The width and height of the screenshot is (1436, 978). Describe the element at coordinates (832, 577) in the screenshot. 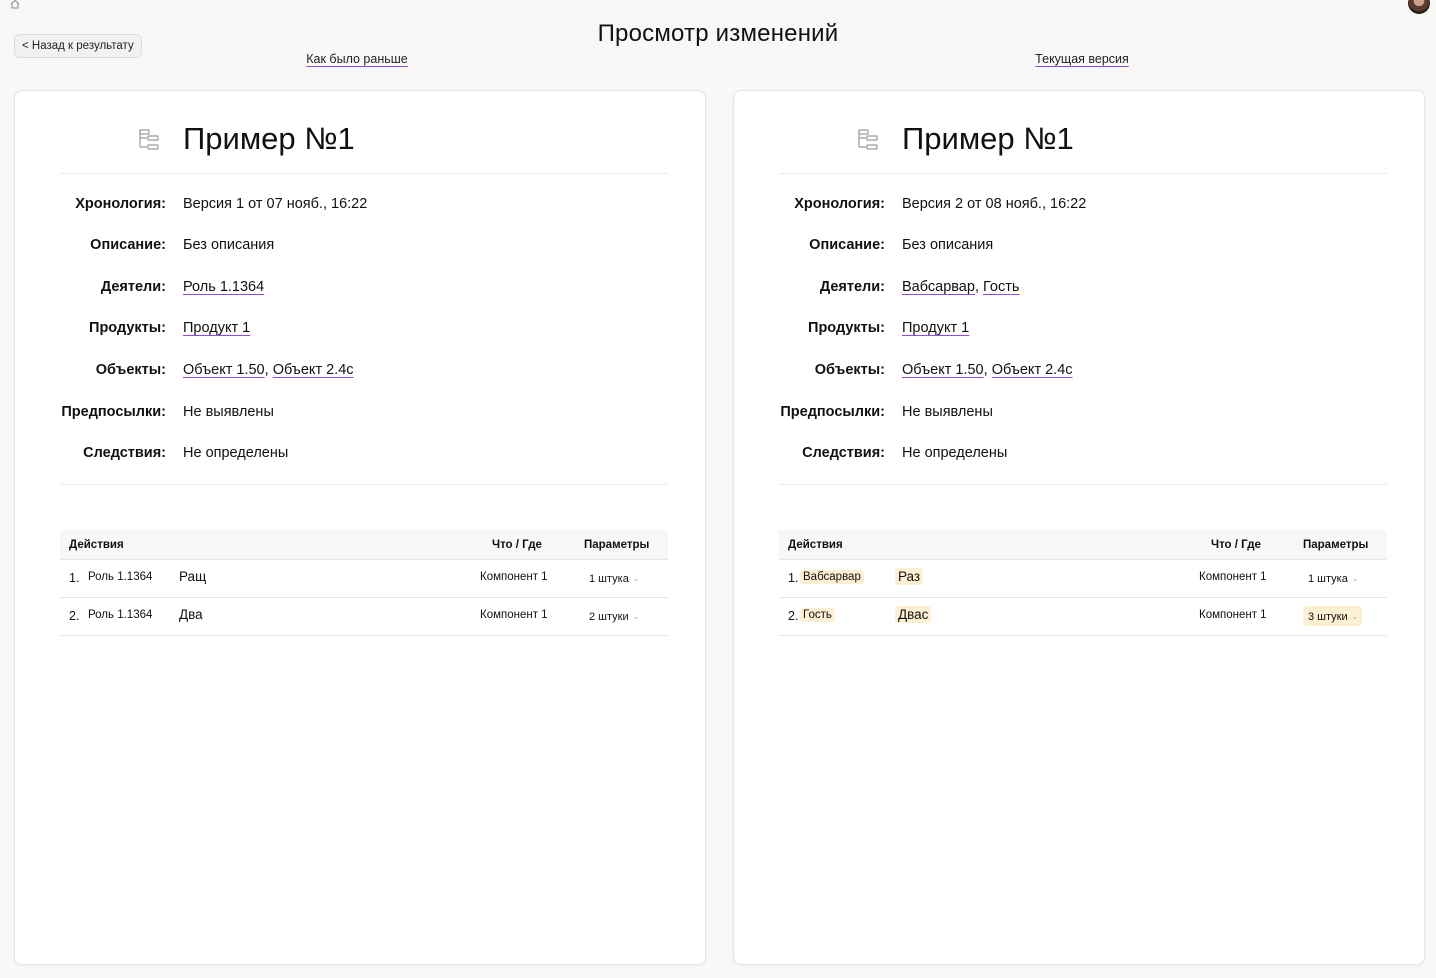

I see `row-actor-changed: Вабсарвар` at that location.